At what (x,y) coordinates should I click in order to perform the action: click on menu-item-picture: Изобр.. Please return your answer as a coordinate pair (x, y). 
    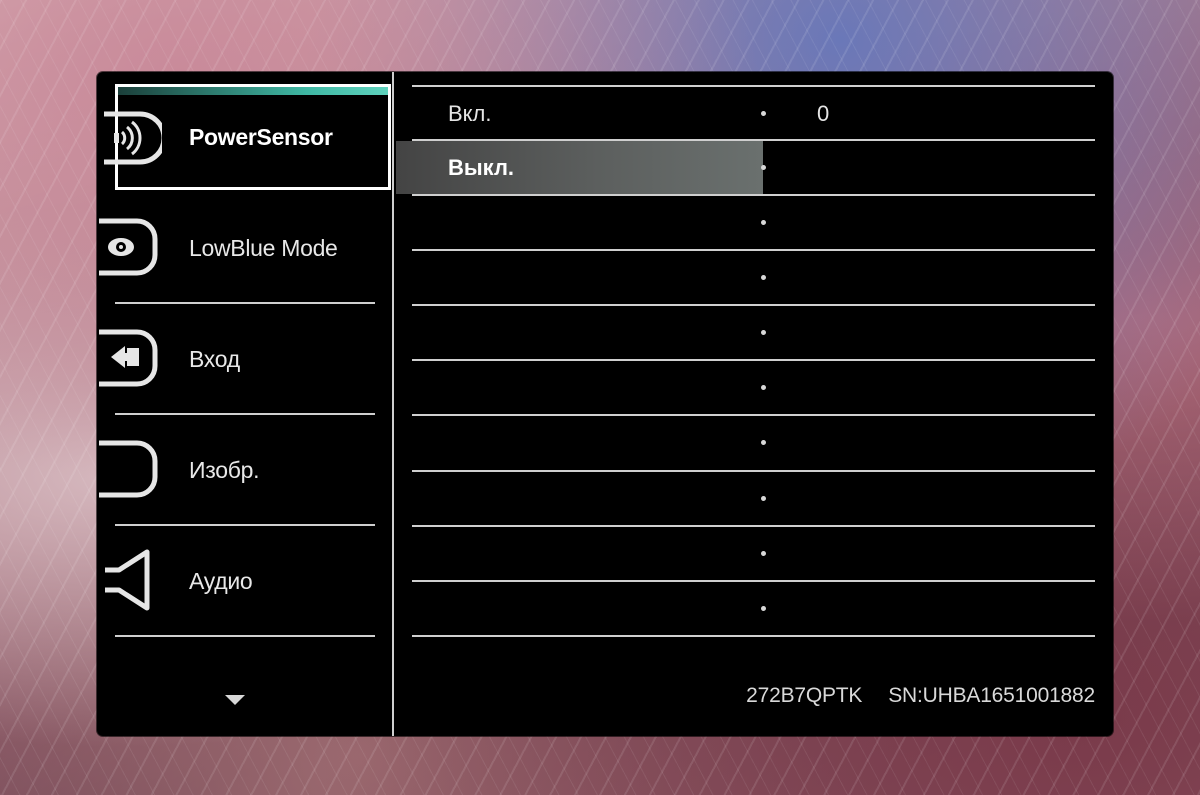
    Looking at the image, I should click on (245, 470).